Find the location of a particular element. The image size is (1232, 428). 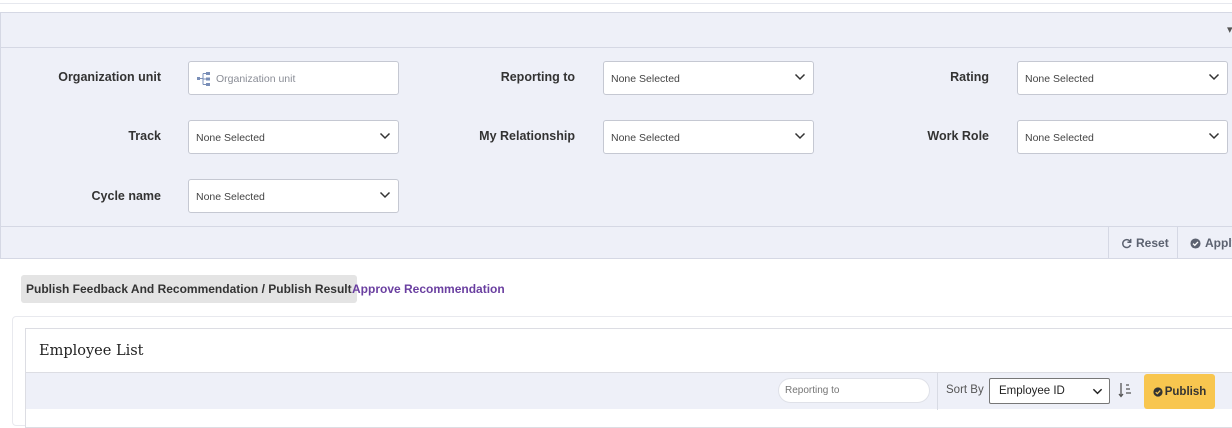

org-tree-icon is located at coordinates (203, 79).